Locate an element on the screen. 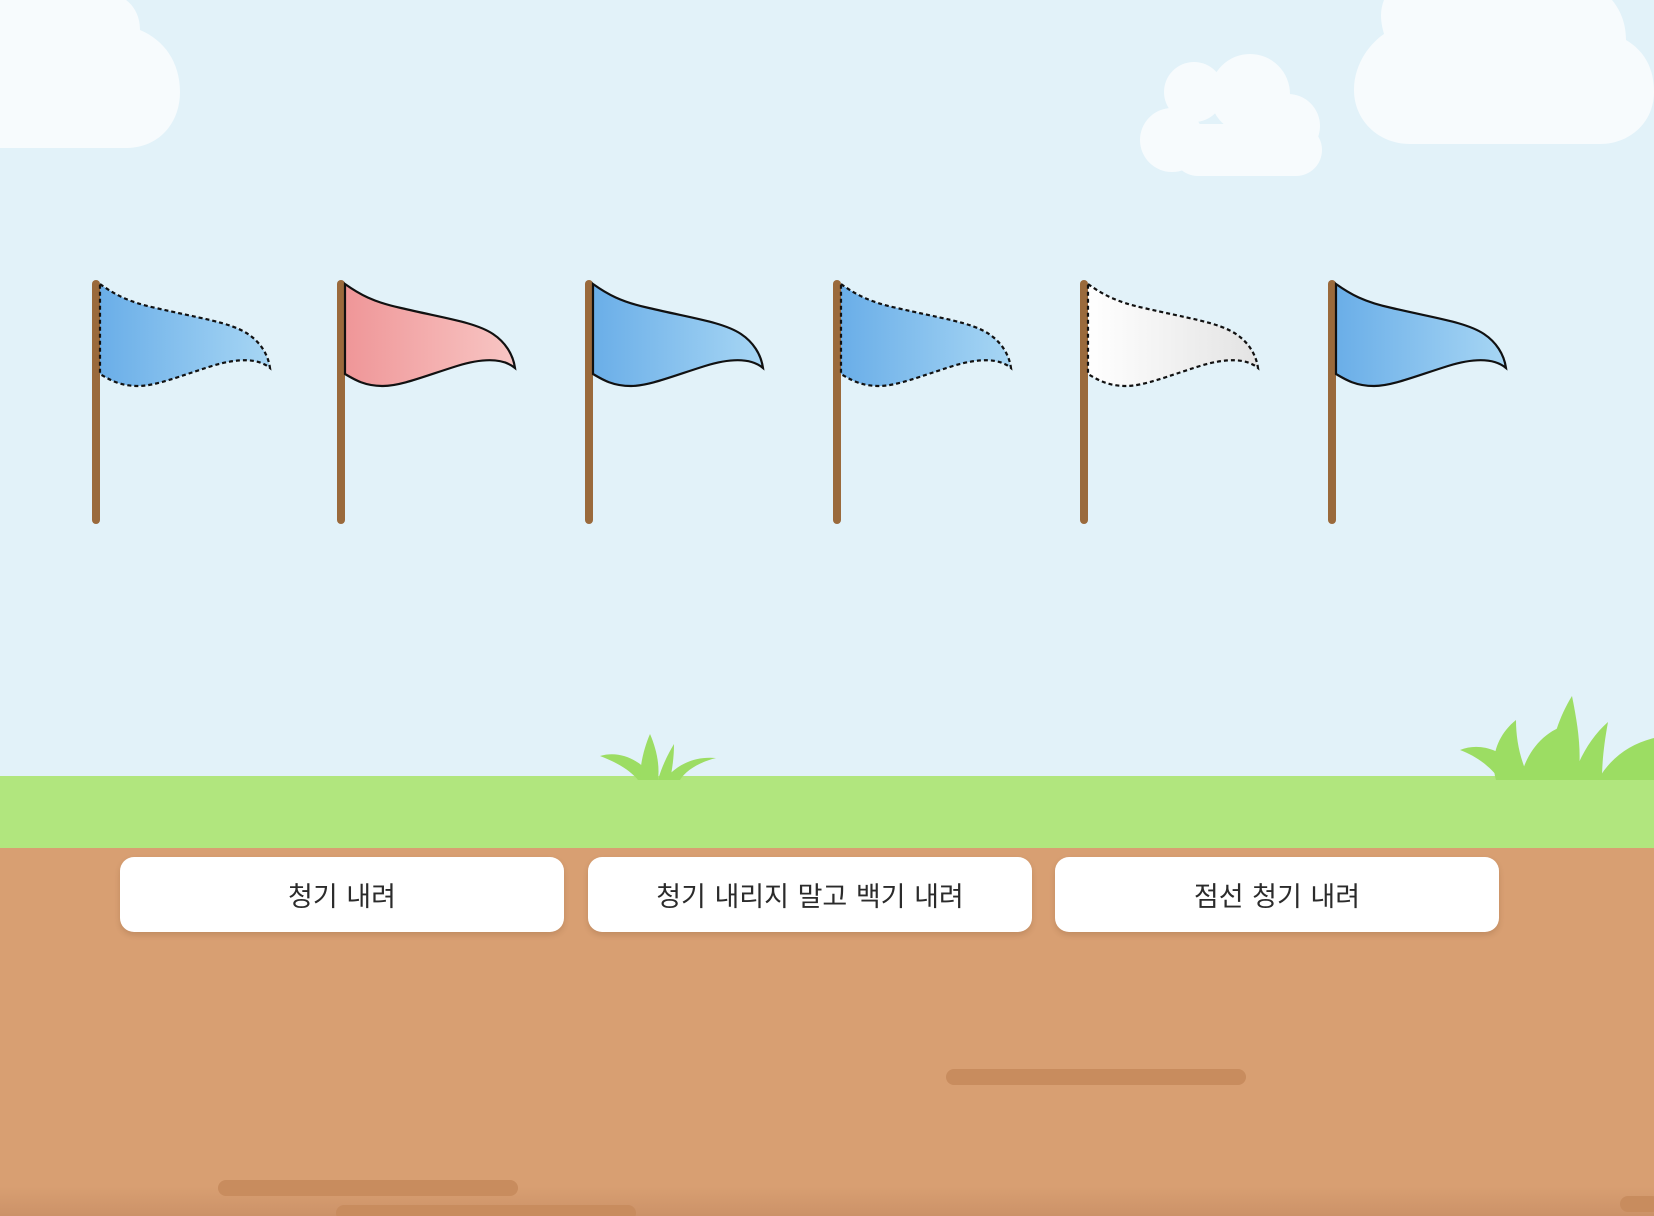  grass-strip is located at coordinates (827, 812).